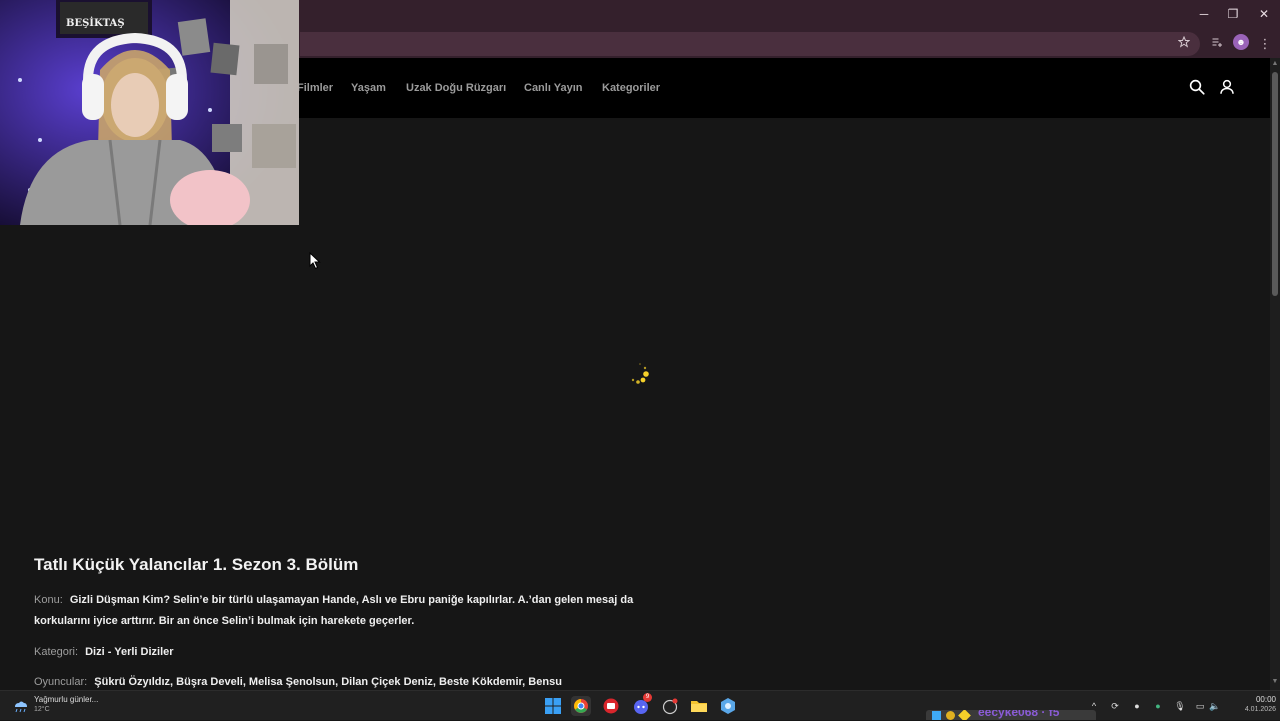 This screenshot has height=721, width=1280. What do you see at coordinates (334, 652) in the screenshot?
I see `category-row: Kategori: Dizi - Yerli Diziler` at bounding box center [334, 652].